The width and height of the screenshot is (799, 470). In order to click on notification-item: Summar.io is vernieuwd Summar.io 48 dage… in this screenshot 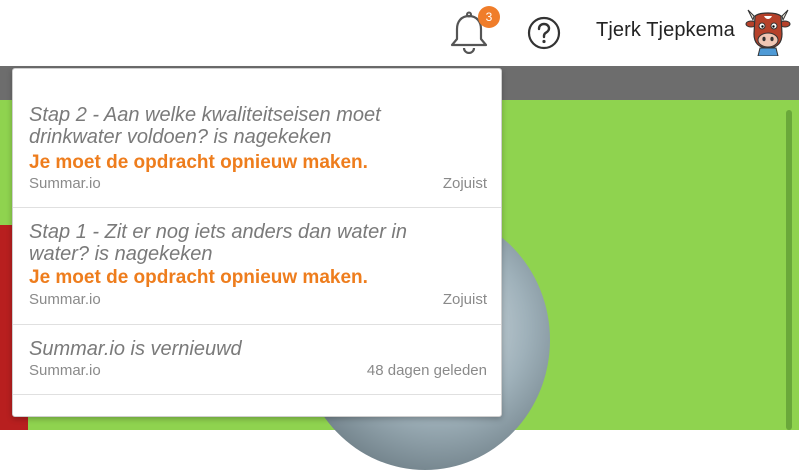, I will do `click(257, 360)`.